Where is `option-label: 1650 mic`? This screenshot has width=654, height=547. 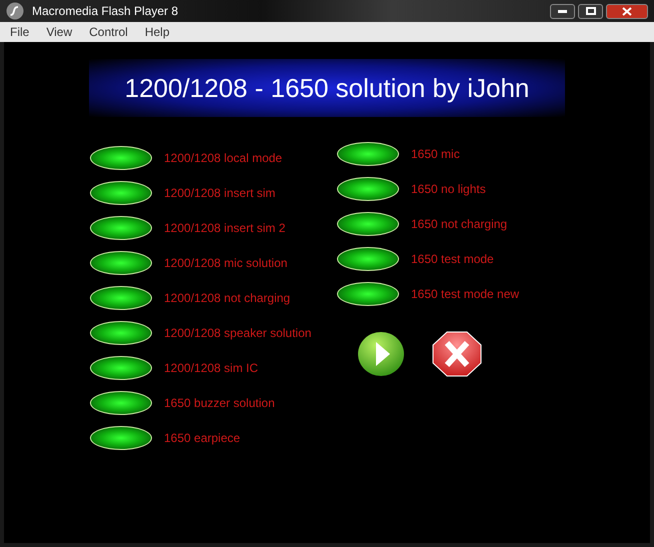 option-label: 1650 mic is located at coordinates (435, 154).